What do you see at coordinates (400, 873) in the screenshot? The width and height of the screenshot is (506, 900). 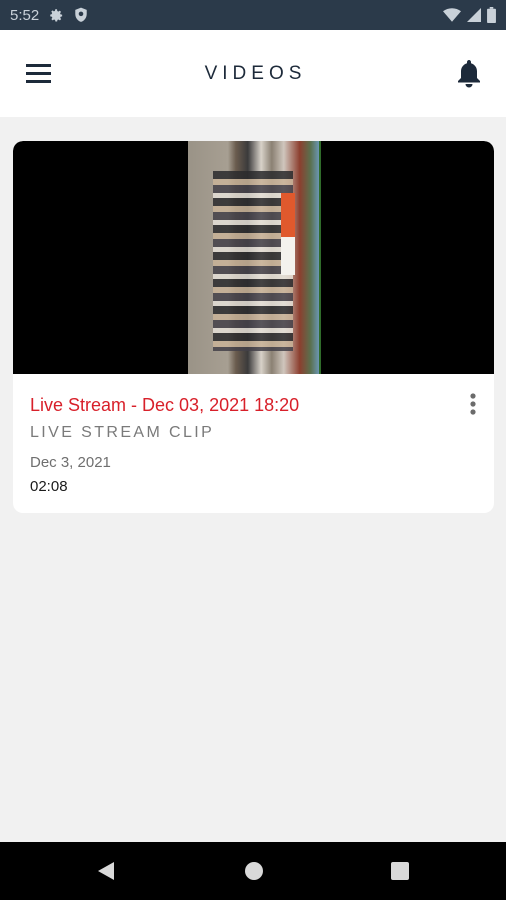 I see `recents-icon` at bounding box center [400, 873].